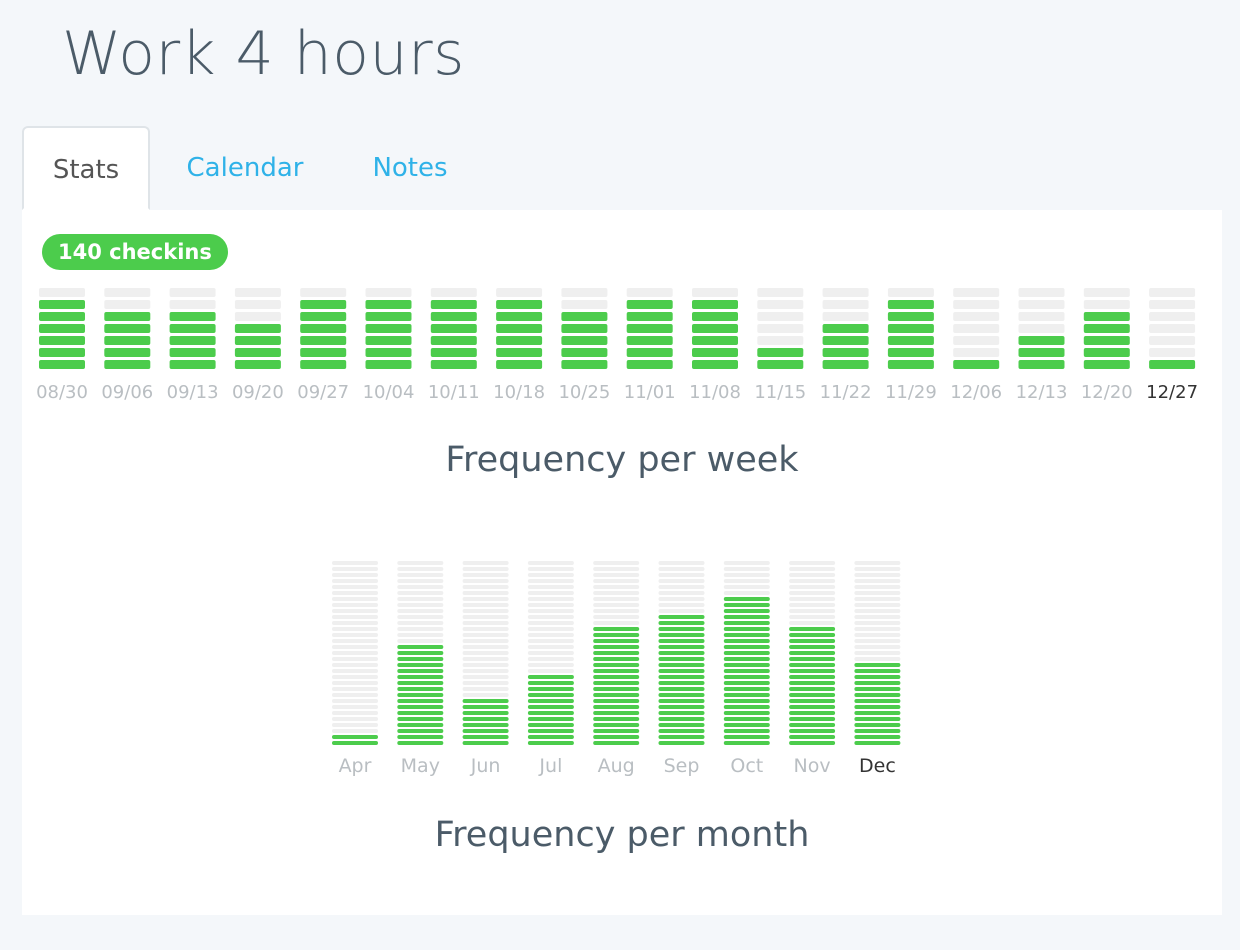 The image size is (1240, 950). Describe the element at coordinates (485, 766) in the screenshot. I see `x-tick-label: Jun` at that location.